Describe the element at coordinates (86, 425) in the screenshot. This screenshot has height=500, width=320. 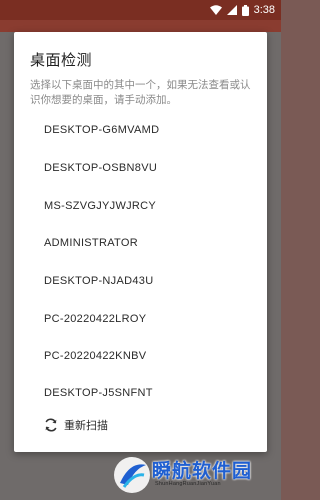
I see `rescan-label: 重新扫描` at that location.